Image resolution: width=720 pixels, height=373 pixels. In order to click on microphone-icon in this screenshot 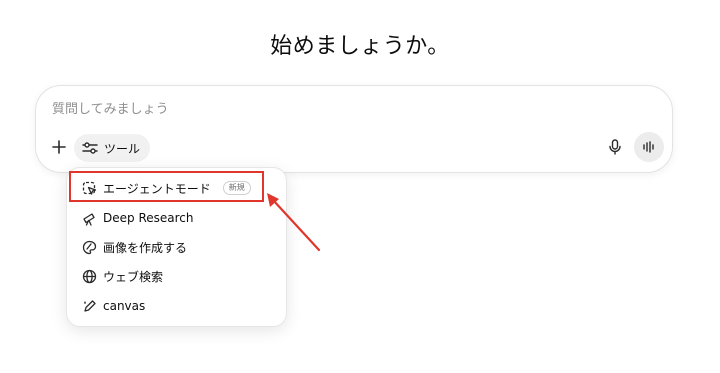, I will do `click(615, 147)`.